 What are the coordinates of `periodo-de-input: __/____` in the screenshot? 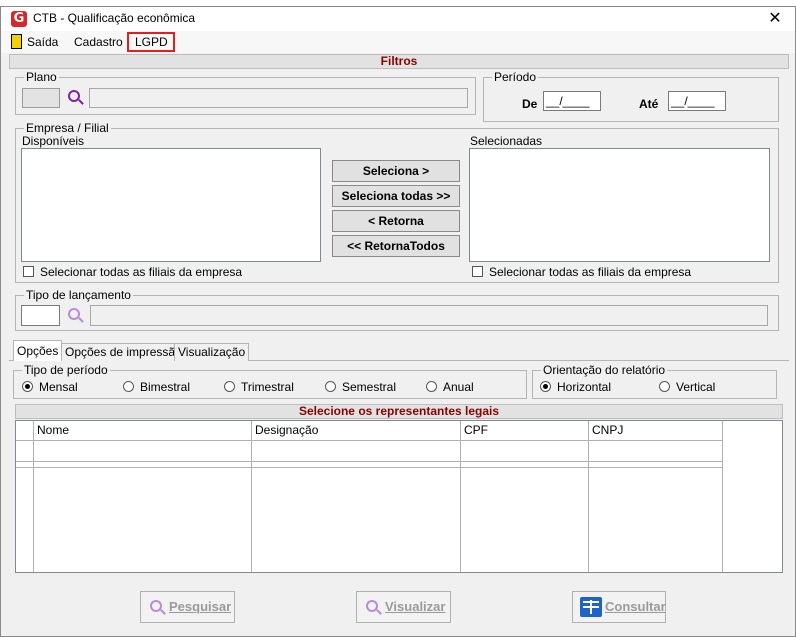 It's located at (572, 101).